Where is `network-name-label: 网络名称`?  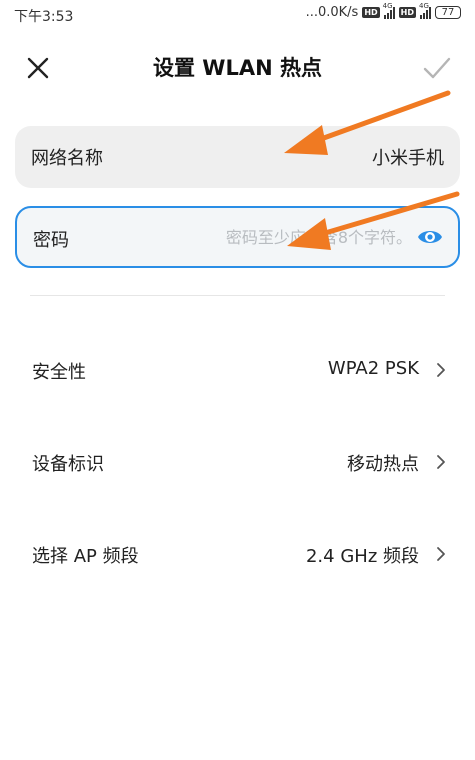
network-name-label: 网络名称 is located at coordinates (67, 158).